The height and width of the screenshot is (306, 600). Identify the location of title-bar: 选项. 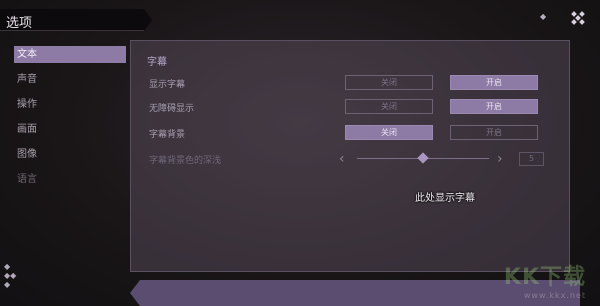
(76, 20).